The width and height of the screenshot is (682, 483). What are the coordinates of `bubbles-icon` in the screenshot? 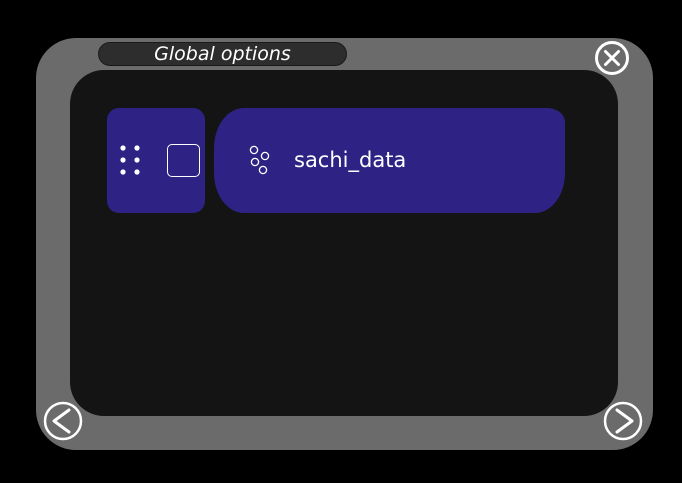 It's located at (259, 161).